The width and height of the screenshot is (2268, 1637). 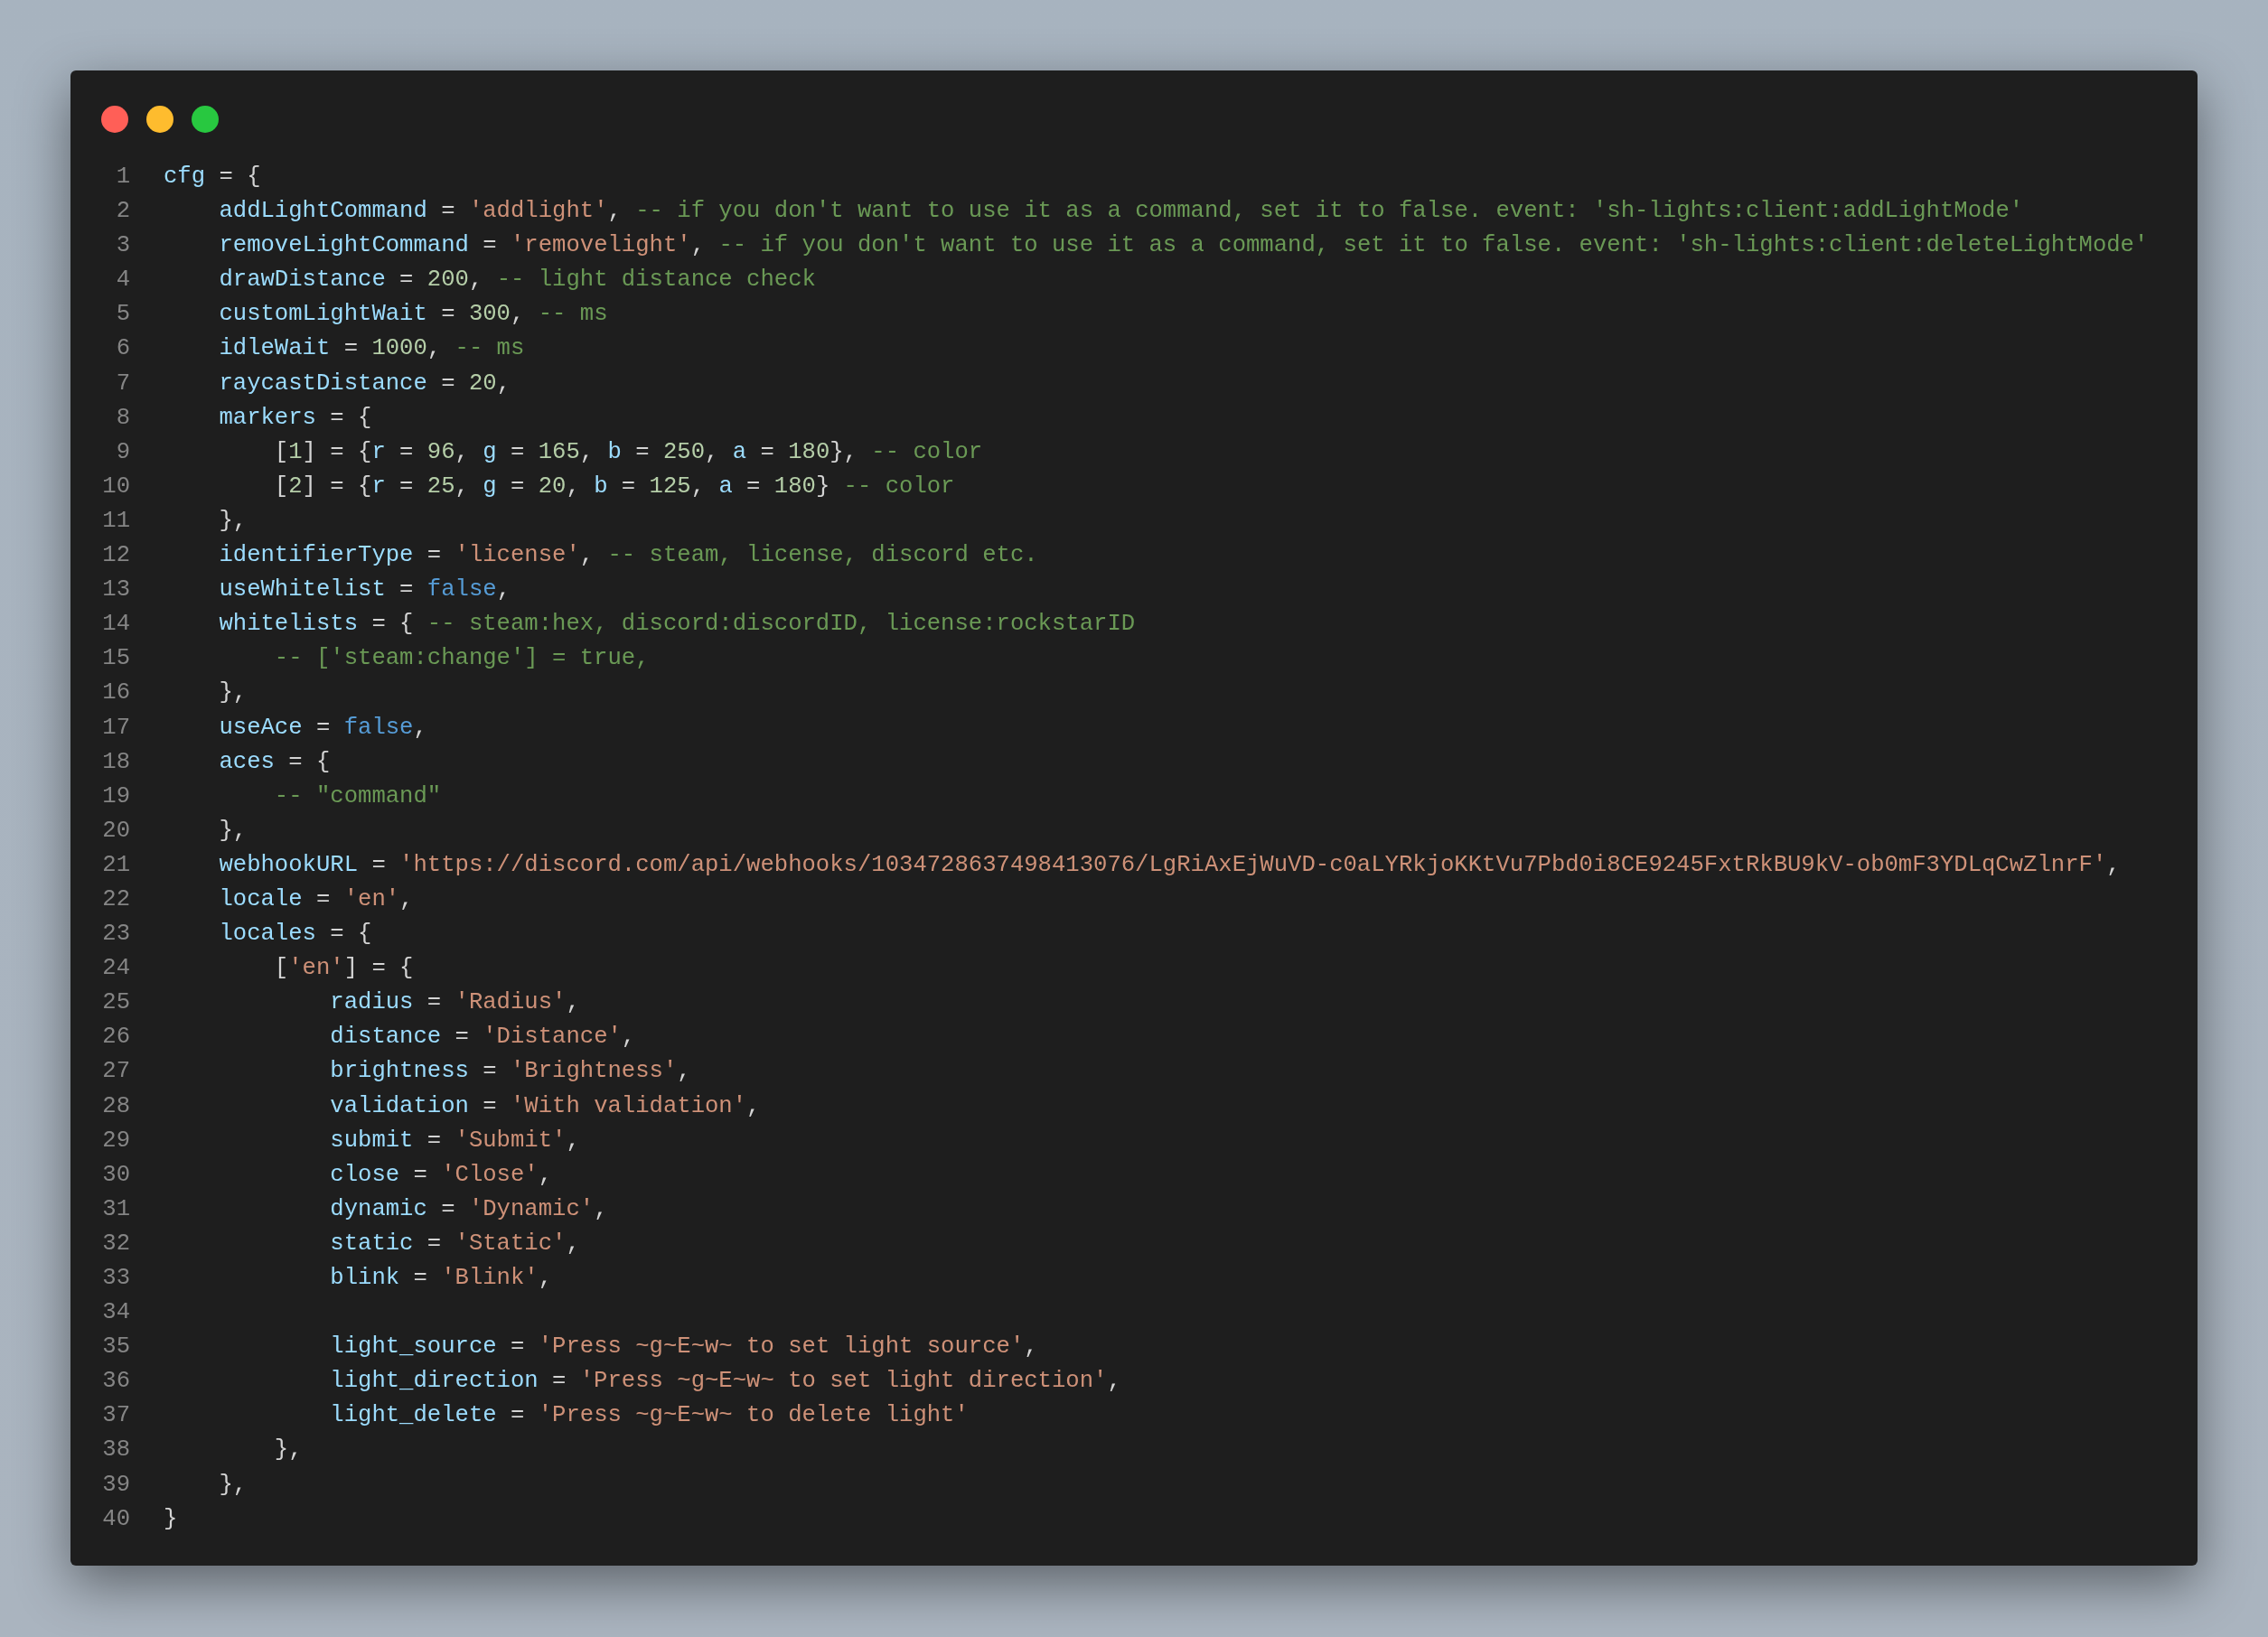 I want to click on line-number: 9, so click(x=122, y=452).